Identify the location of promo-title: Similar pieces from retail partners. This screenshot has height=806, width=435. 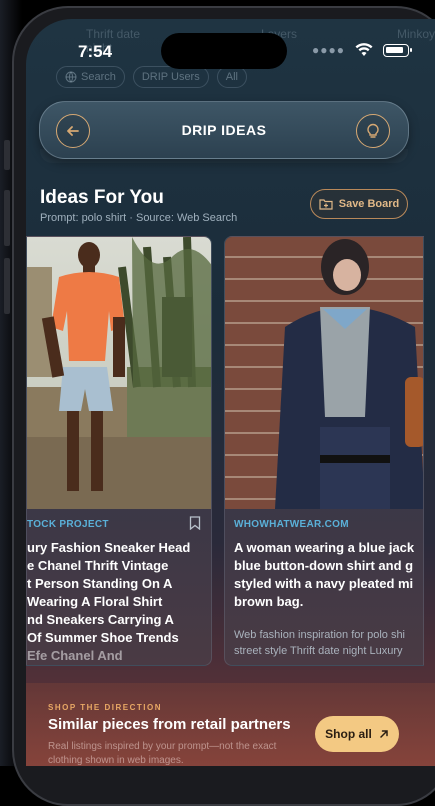
(169, 724).